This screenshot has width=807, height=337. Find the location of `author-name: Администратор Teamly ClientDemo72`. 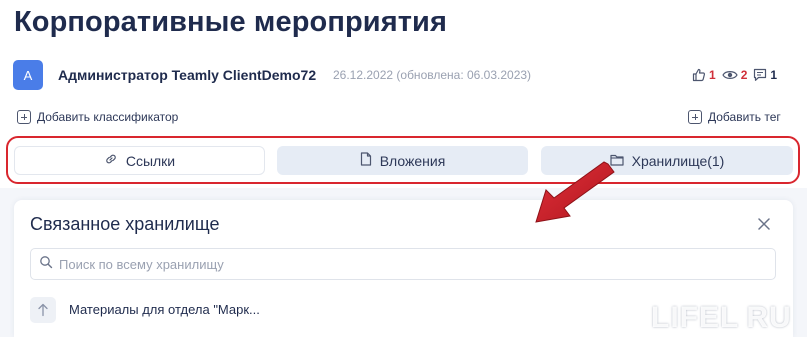

author-name: Администратор Teamly ClientDemo72 is located at coordinates (187, 75).